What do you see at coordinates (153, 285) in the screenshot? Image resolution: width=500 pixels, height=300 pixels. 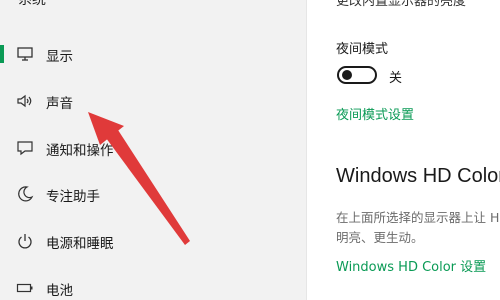 I see `sidebar-item-battery: 电池` at bounding box center [153, 285].